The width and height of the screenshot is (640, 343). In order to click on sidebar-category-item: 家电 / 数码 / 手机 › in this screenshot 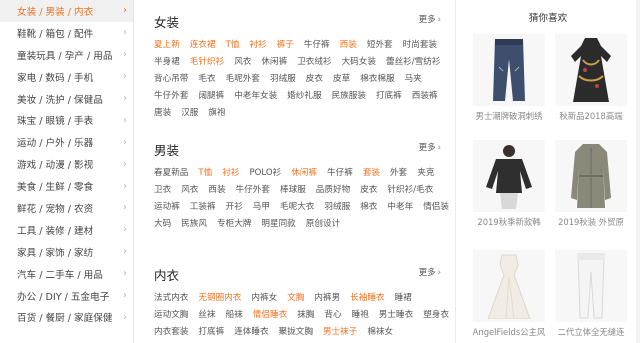, I will do `click(66, 77)`.